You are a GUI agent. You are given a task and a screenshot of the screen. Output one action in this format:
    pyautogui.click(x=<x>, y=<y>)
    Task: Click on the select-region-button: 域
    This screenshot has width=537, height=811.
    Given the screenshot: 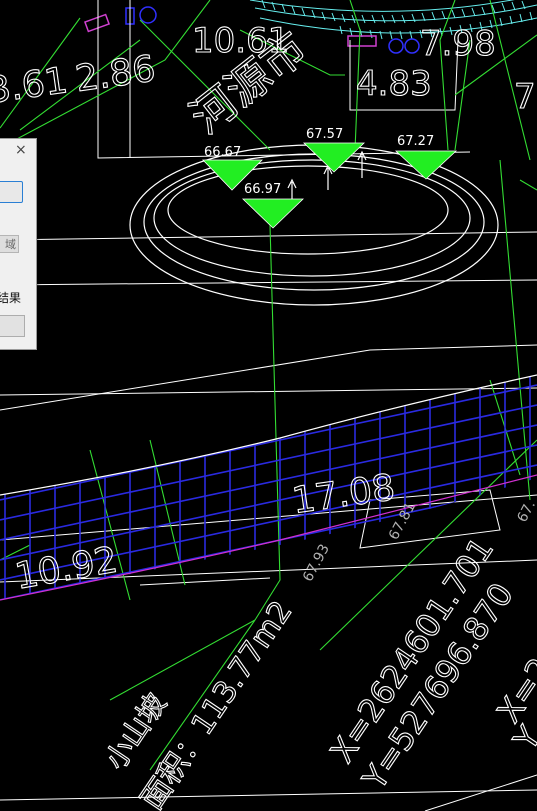 What is the action you would take?
    pyautogui.click(x=9, y=244)
    